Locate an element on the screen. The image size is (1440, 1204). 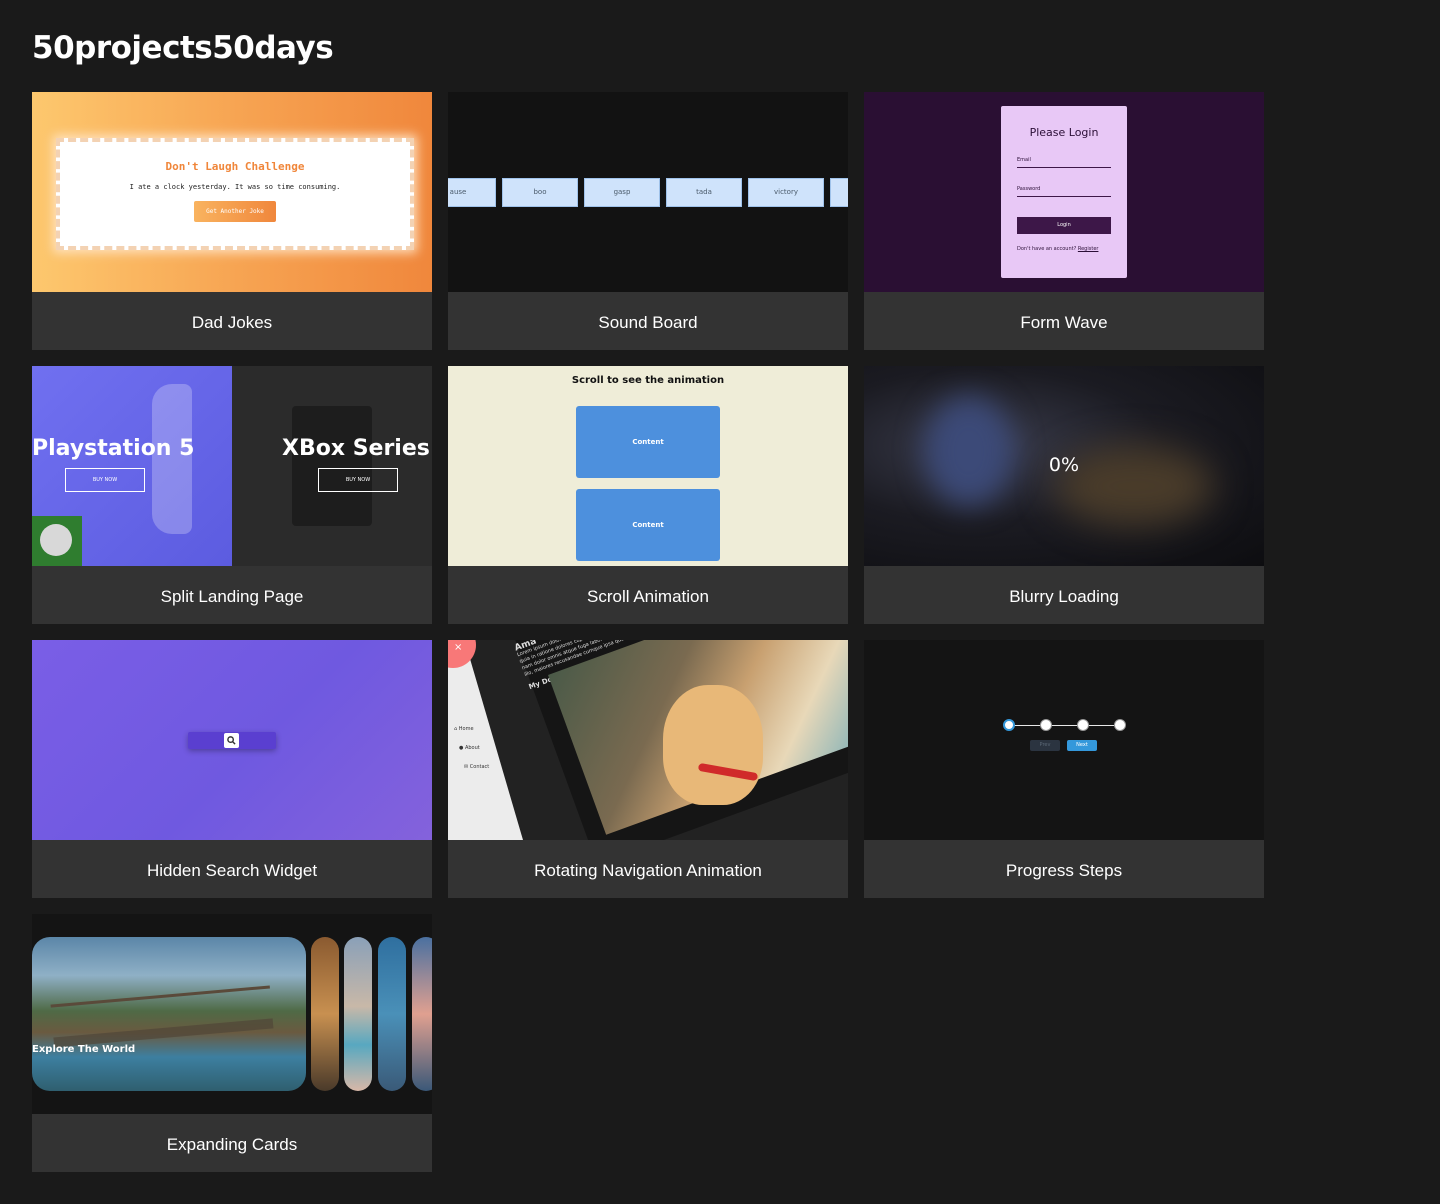
project-title: Rotating Navigation Animation is located at coordinates (648, 870).